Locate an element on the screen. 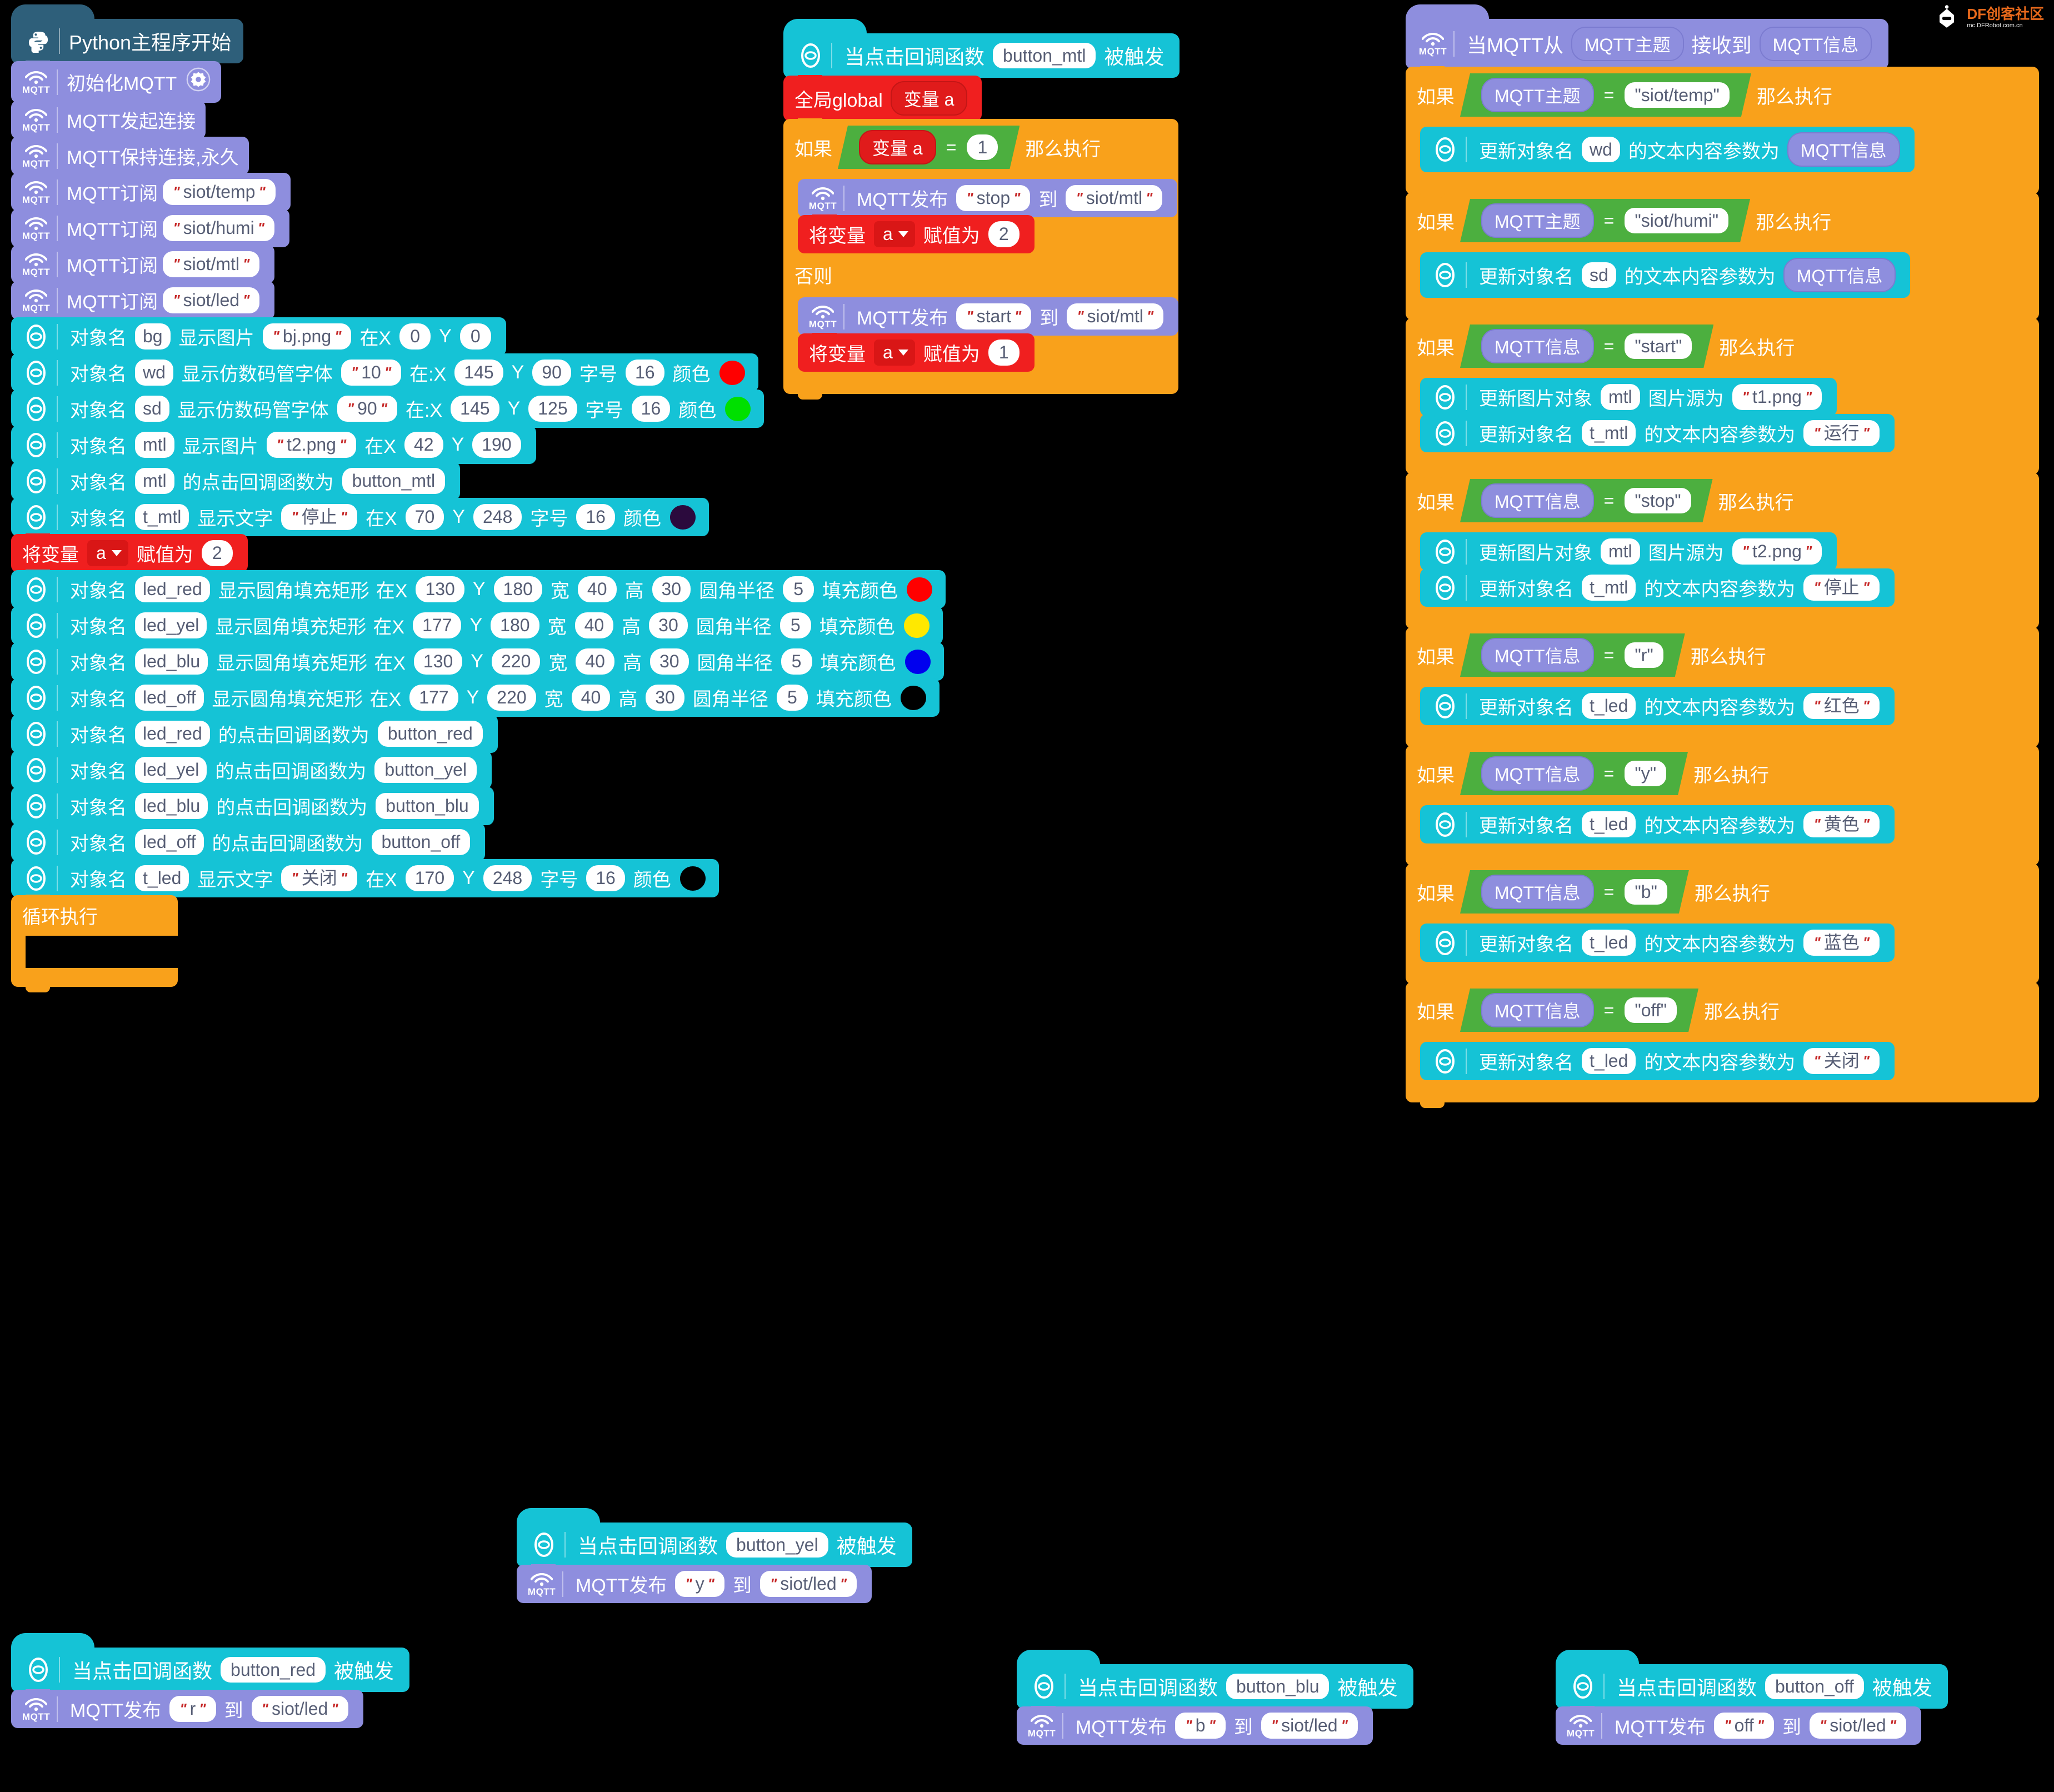  compare-value-field: "off" is located at coordinates (1651, 1010).